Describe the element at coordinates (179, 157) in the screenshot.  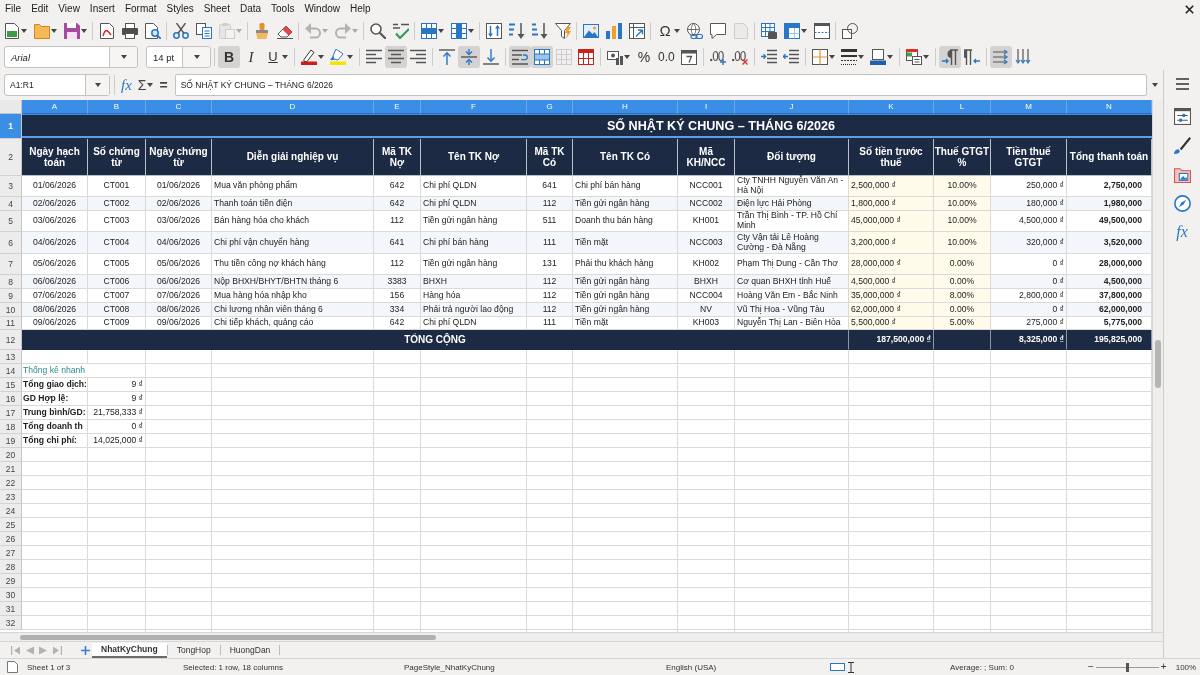
I see `table-header-cell: Ngày chứng từ` at that location.